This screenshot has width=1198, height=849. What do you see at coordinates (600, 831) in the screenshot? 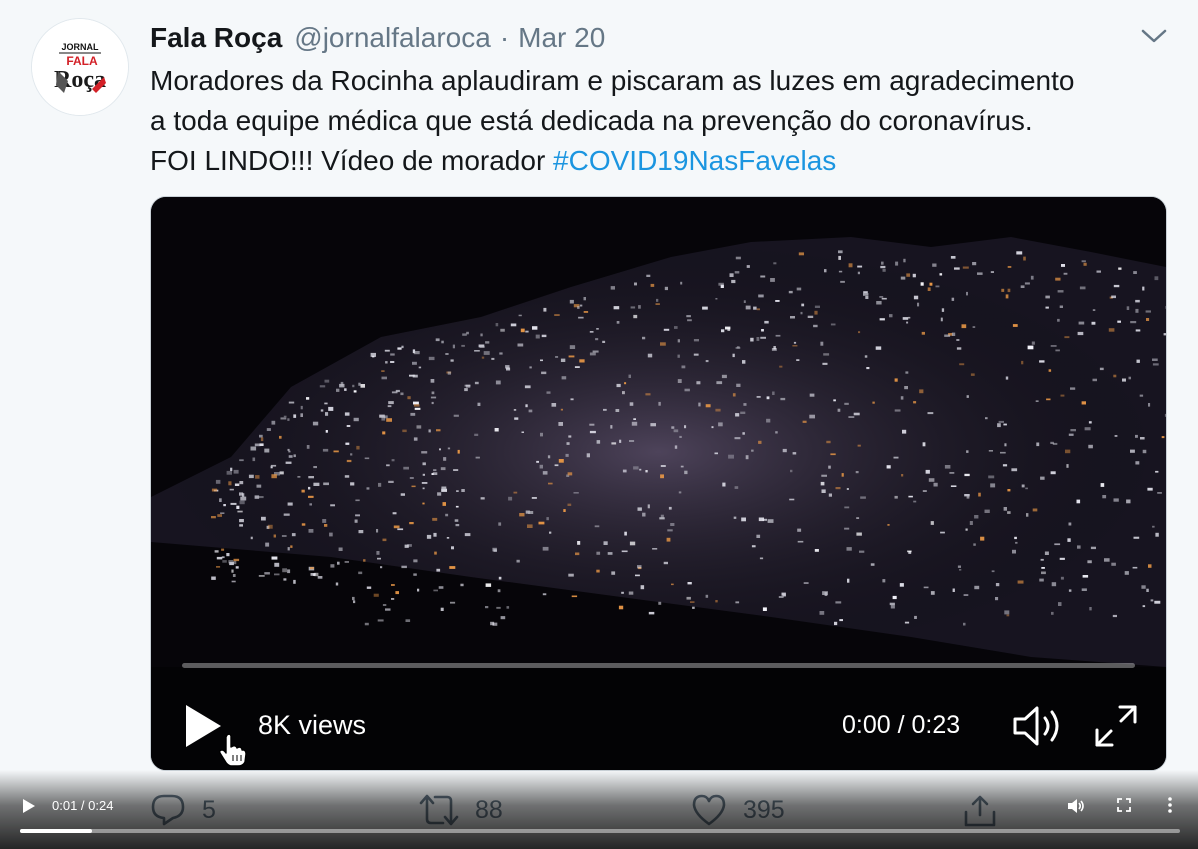
I see `native-progress-bar` at bounding box center [600, 831].